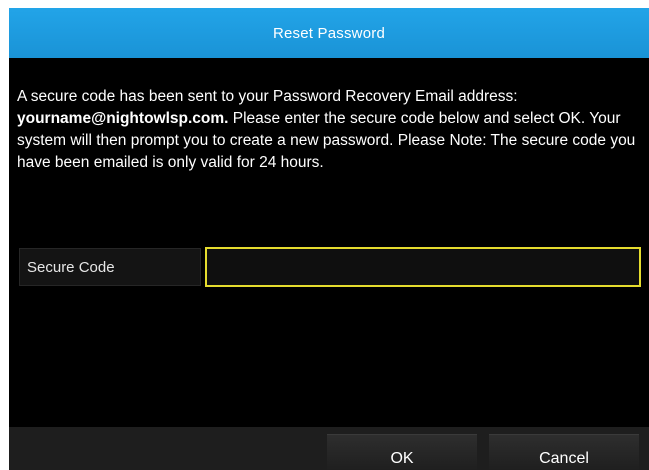  I want to click on secure-code-row: Secure Code, so click(330, 267).